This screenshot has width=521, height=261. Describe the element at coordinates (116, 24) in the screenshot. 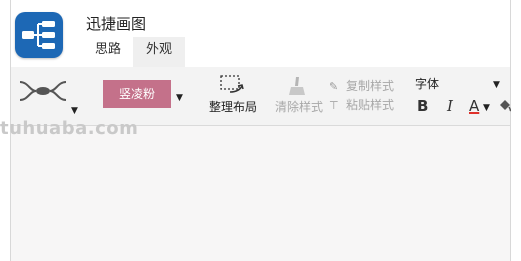

I see `app-title: 迅捷画图` at that location.